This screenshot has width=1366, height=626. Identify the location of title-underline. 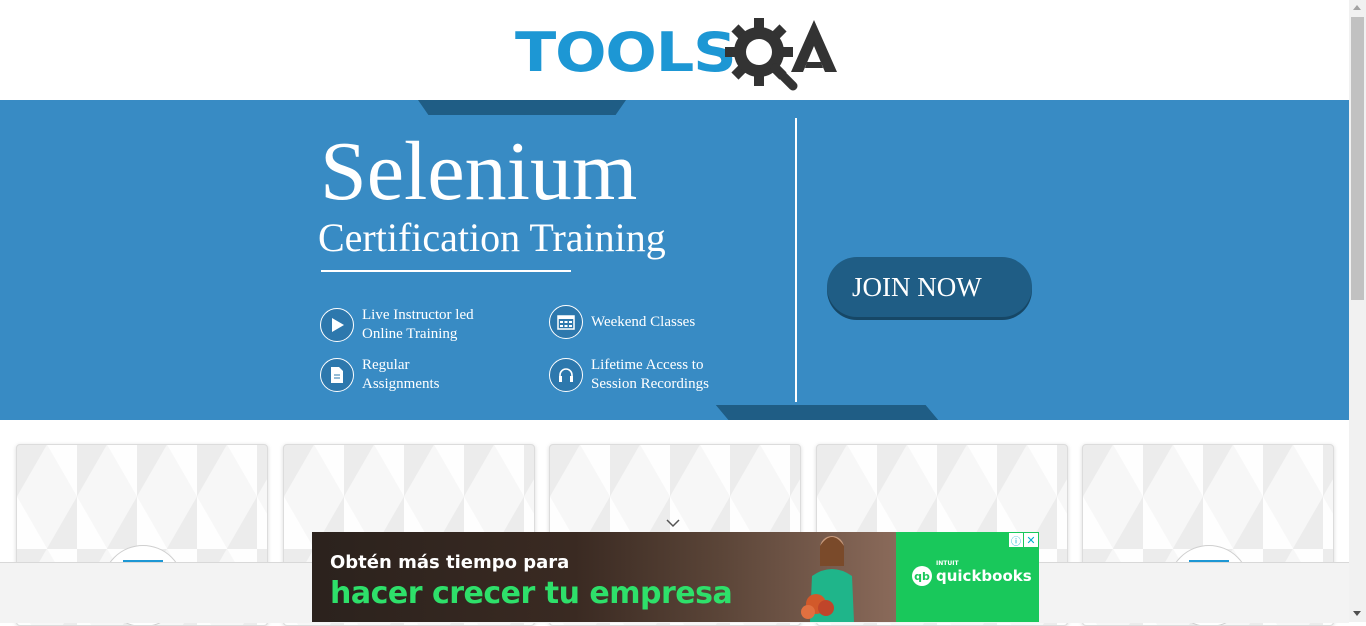
(446, 271).